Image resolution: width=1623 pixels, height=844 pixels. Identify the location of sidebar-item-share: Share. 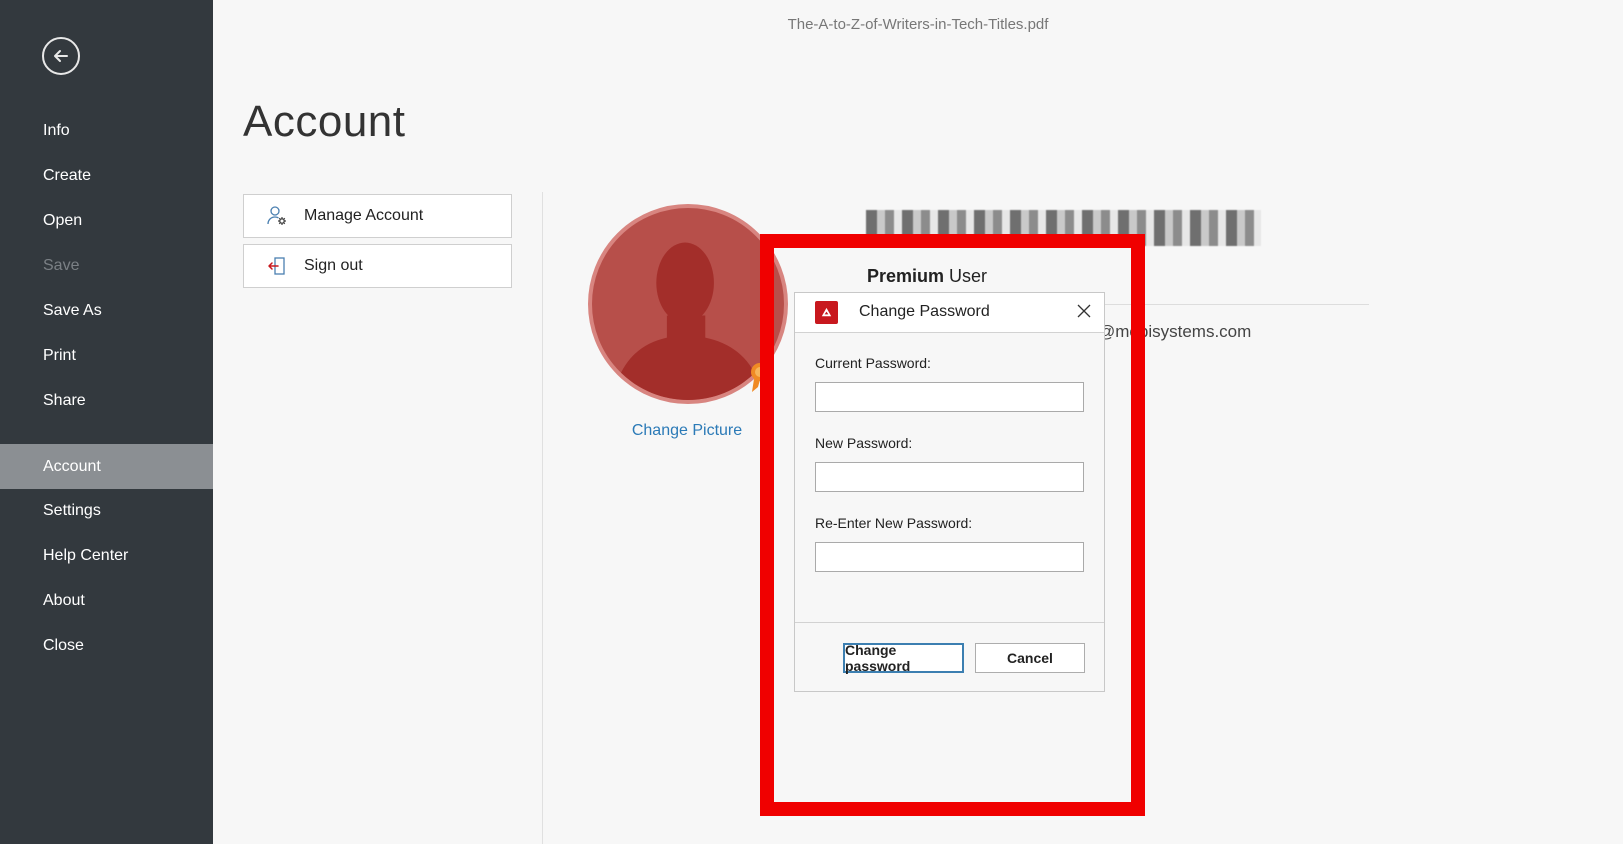
(106, 401).